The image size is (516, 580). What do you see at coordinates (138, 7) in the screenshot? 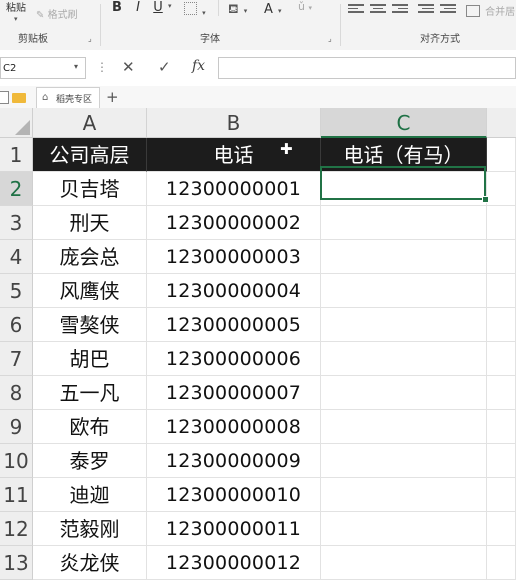
I see `italic-button: I` at bounding box center [138, 7].